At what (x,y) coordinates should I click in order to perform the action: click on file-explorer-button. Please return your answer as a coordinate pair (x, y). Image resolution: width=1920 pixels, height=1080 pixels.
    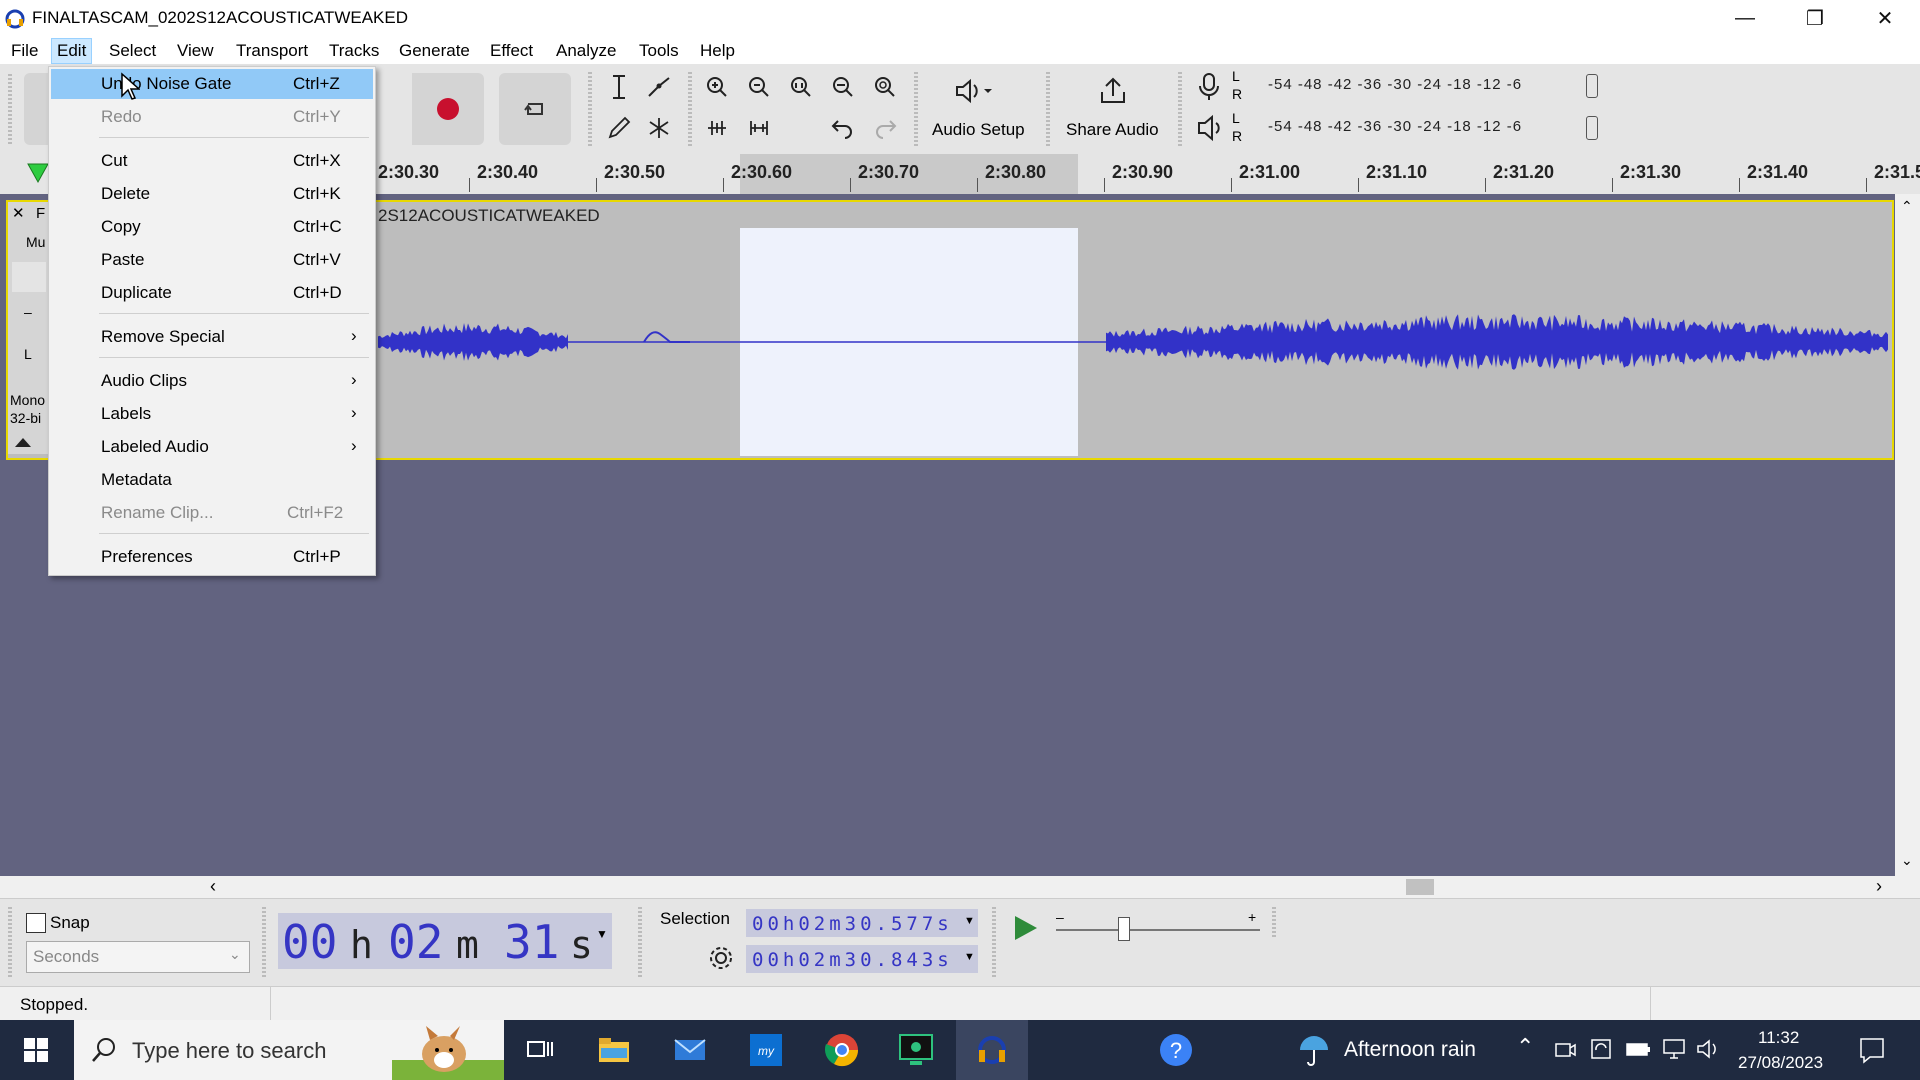
    Looking at the image, I should click on (614, 1050).